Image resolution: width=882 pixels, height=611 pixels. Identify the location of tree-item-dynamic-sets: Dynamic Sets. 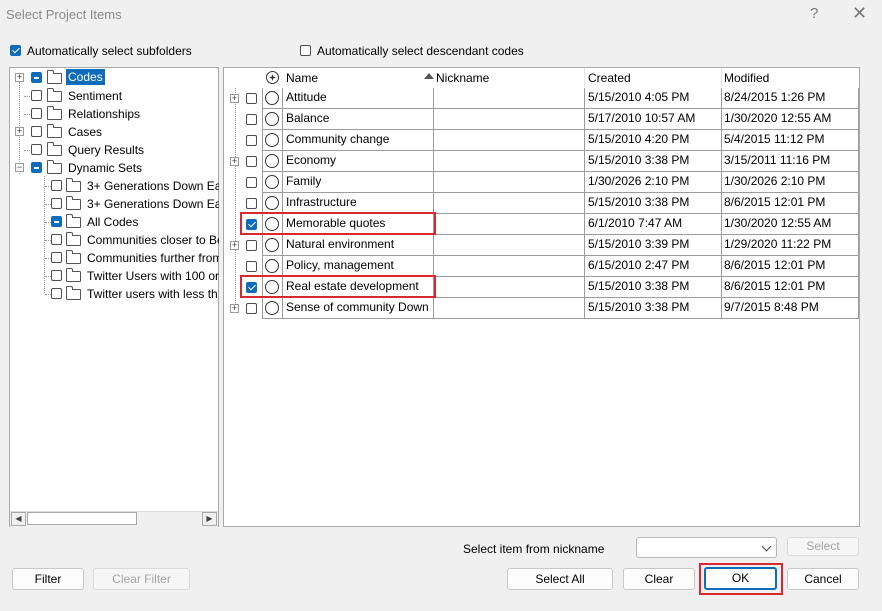
(105, 168).